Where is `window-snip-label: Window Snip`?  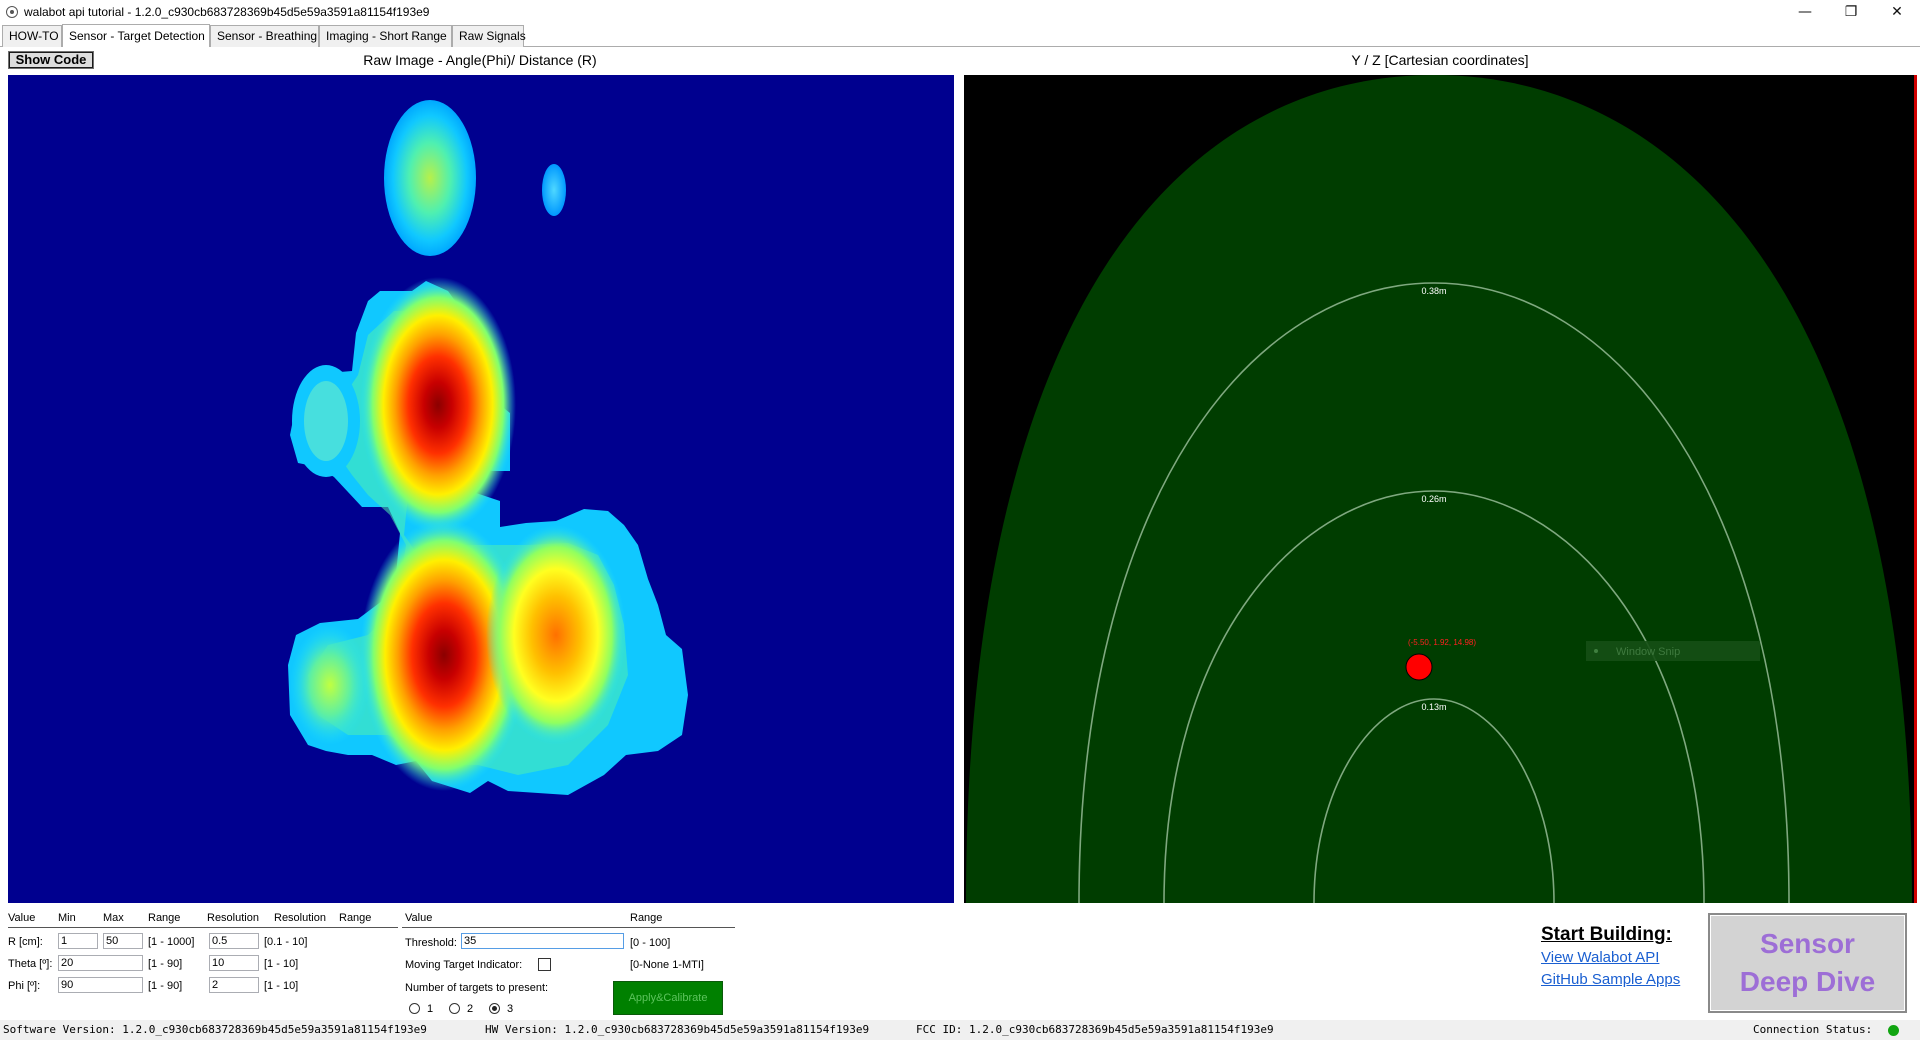
window-snip-label: Window Snip is located at coordinates (1648, 652).